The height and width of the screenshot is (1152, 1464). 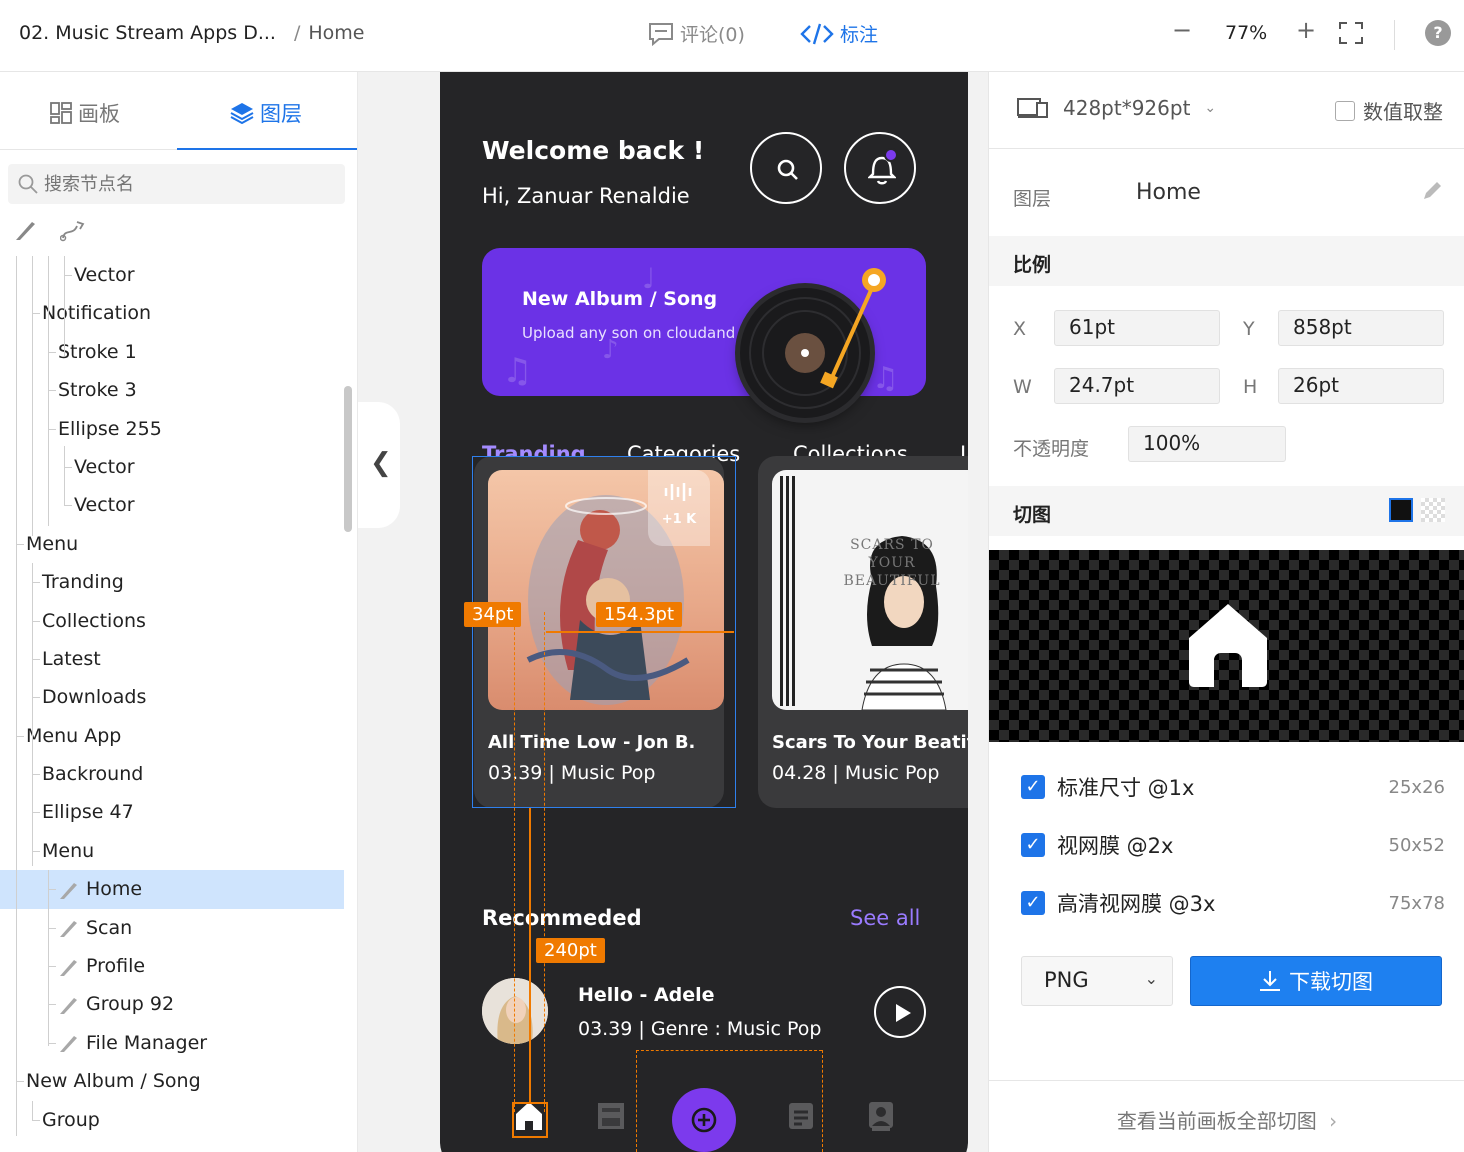 I want to click on layer-tree-item: Scan, so click(x=172, y=927).